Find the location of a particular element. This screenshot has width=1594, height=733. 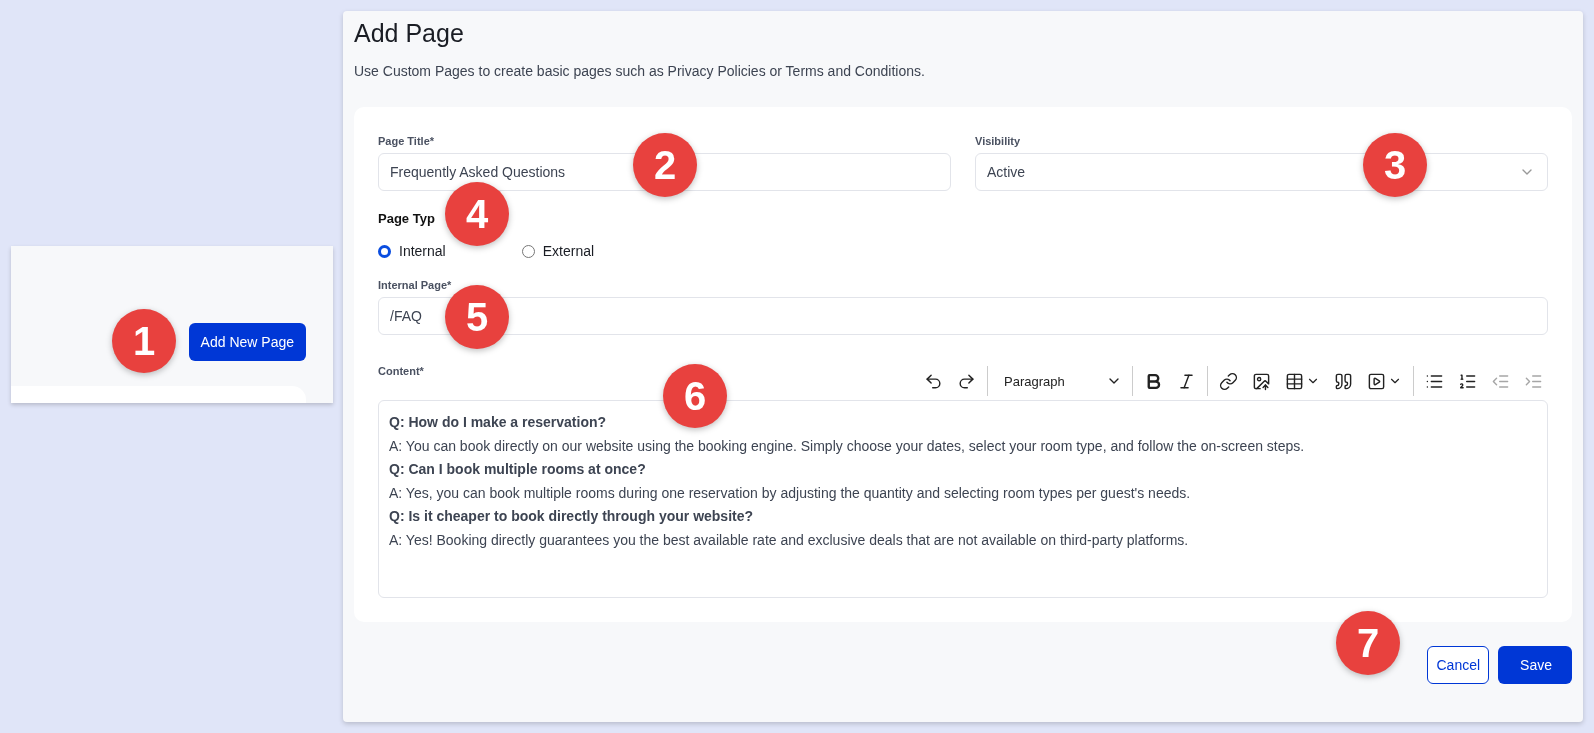

italic-icon is located at coordinates (1186, 381).